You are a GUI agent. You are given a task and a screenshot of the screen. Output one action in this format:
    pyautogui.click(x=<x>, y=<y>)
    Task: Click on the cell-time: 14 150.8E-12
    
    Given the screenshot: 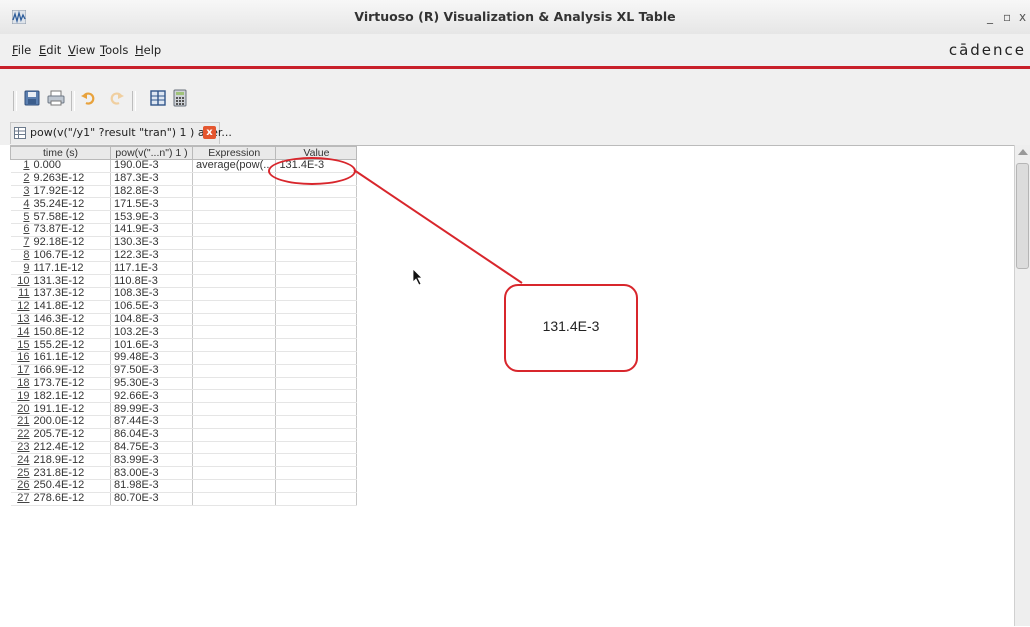 What is the action you would take?
    pyautogui.click(x=60, y=332)
    